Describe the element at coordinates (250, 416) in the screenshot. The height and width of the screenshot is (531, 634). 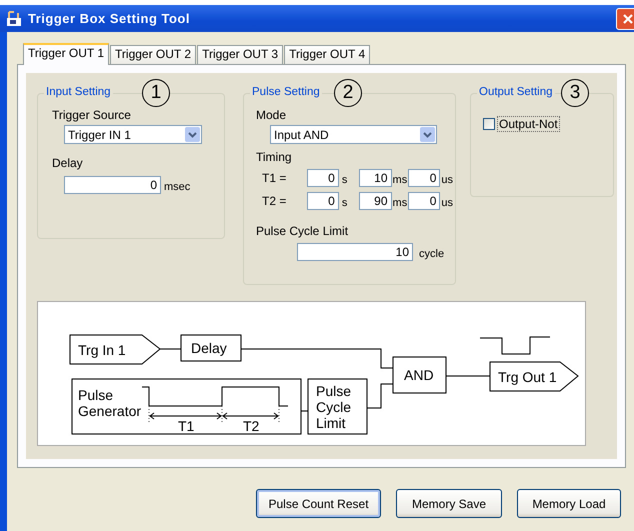
I see `t2-arrow` at that location.